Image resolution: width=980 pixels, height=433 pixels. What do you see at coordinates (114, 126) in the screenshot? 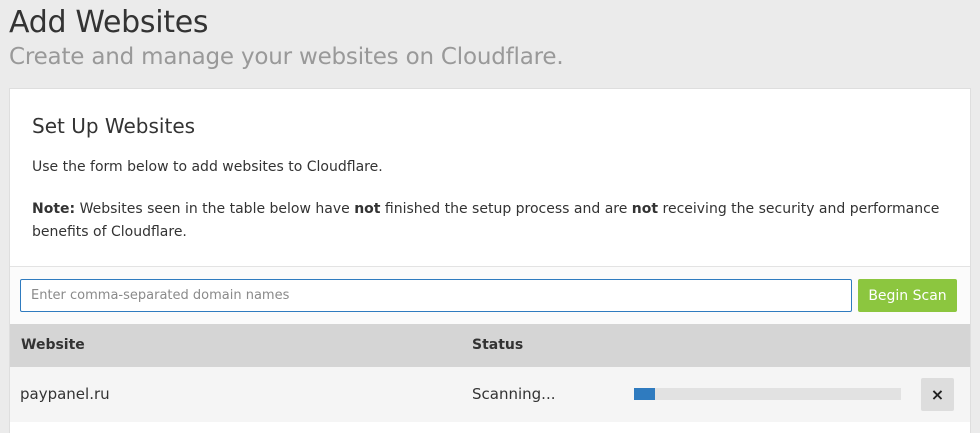
I see `panel-title: Set Up Websites` at bounding box center [114, 126].